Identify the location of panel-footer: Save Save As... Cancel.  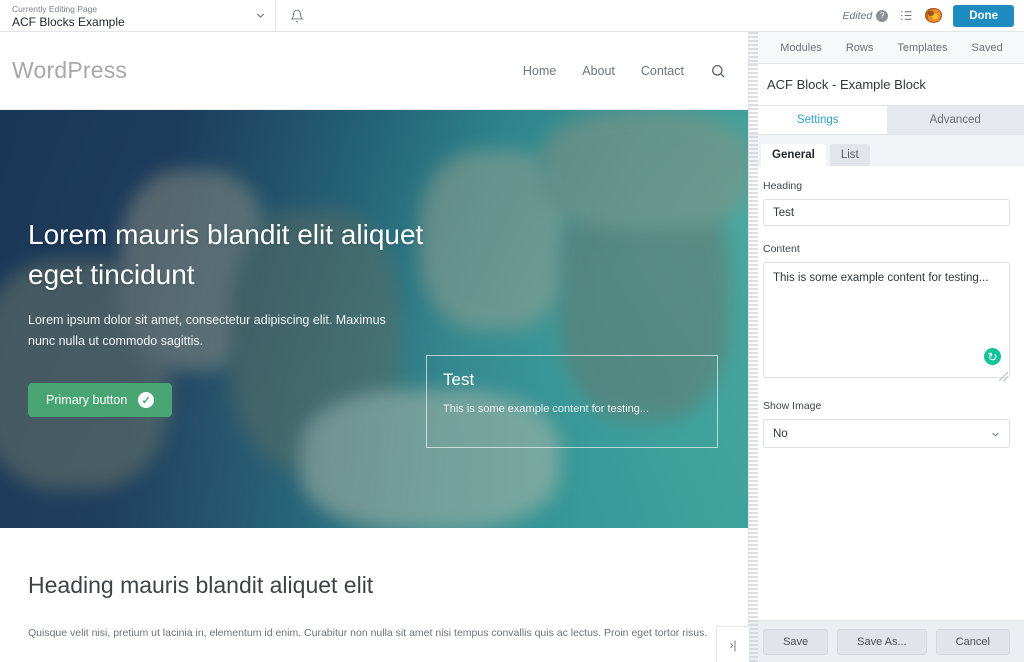
(886, 641).